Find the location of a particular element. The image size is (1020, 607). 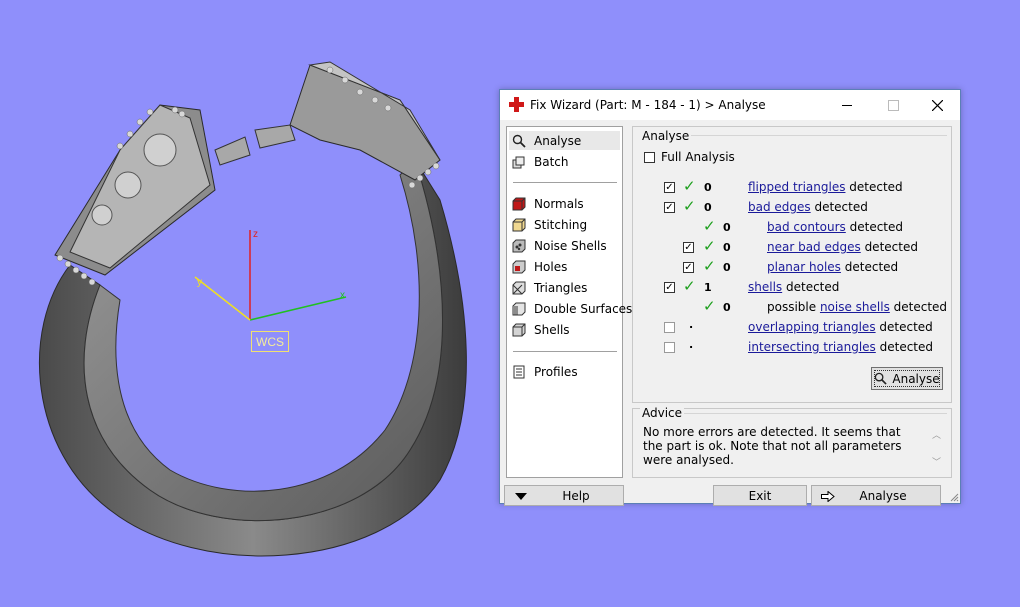

nav-label: Double Surfaces is located at coordinates (583, 308).